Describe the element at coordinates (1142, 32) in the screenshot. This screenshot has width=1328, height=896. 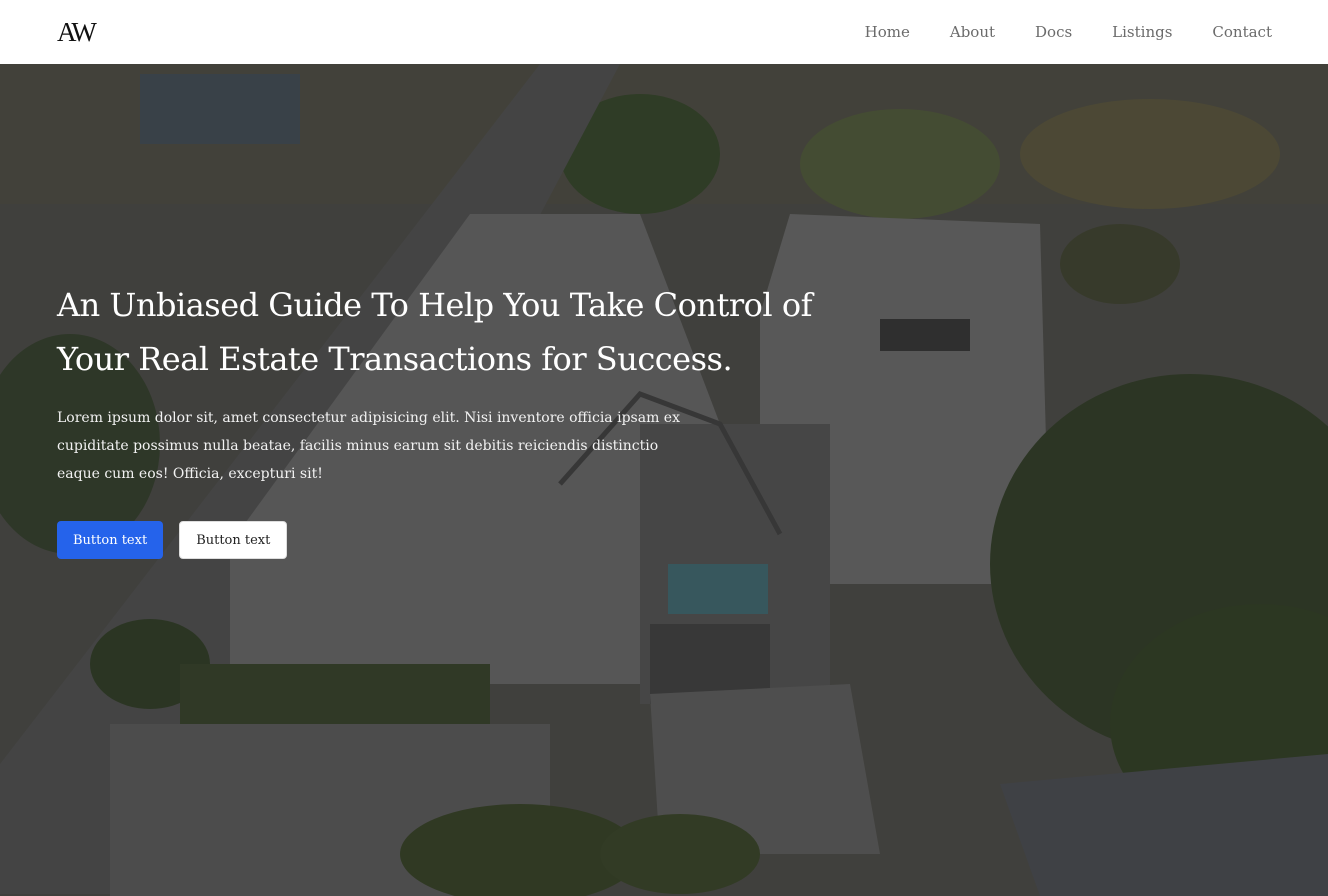
I see `nav-link-listings: Listings` at that location.